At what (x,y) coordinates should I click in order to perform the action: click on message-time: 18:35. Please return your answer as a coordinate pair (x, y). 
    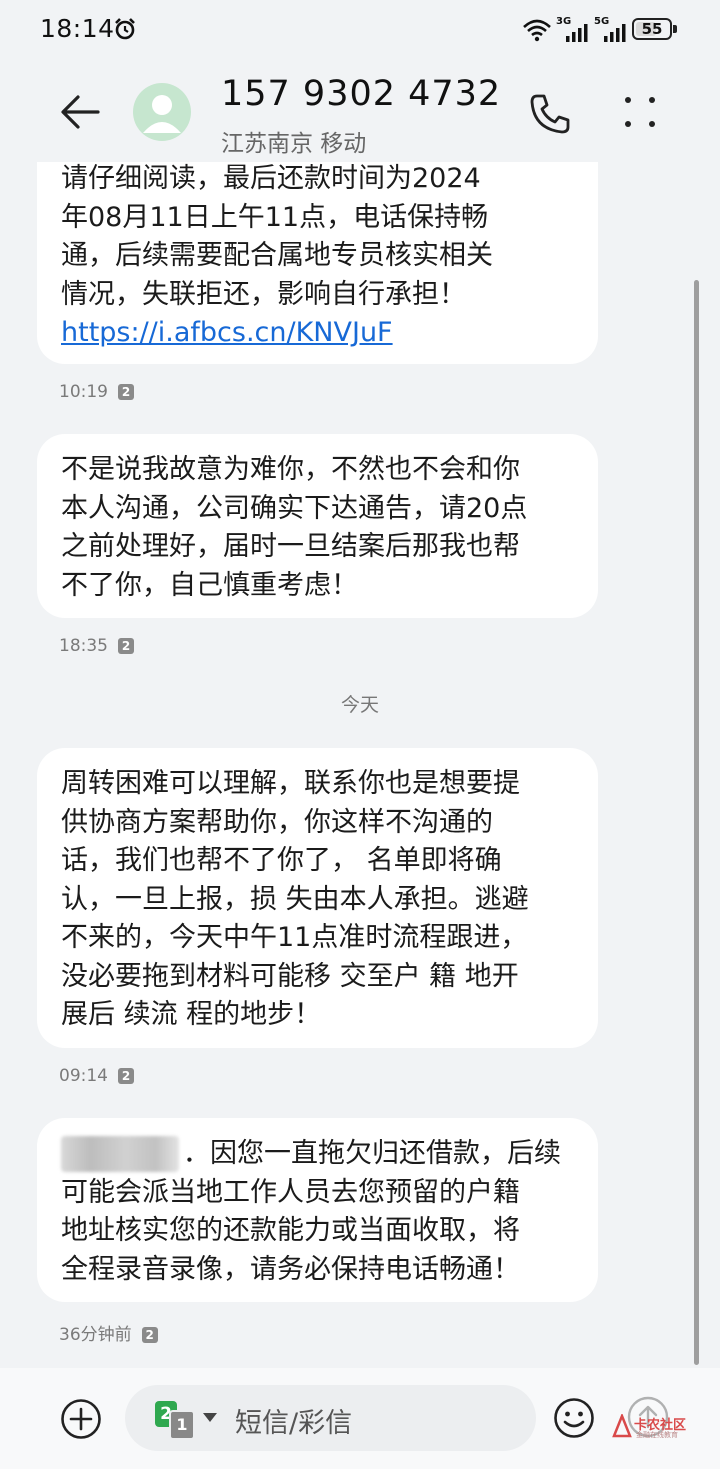
    Looking at the image, I should click on (83, 646).